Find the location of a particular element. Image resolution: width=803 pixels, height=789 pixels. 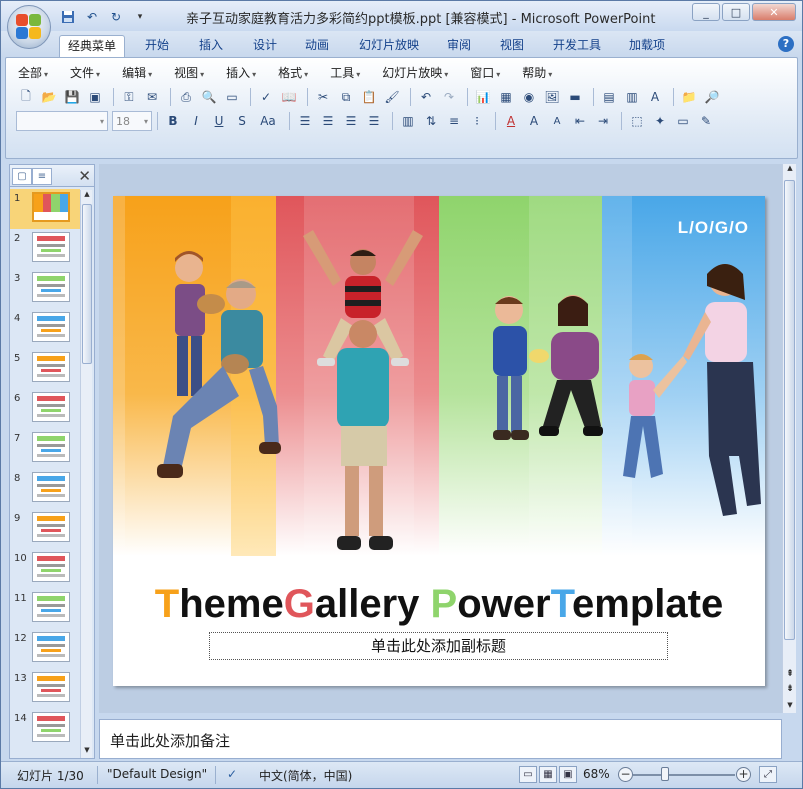

bold-icon: B is located at coordinates (173, 121).